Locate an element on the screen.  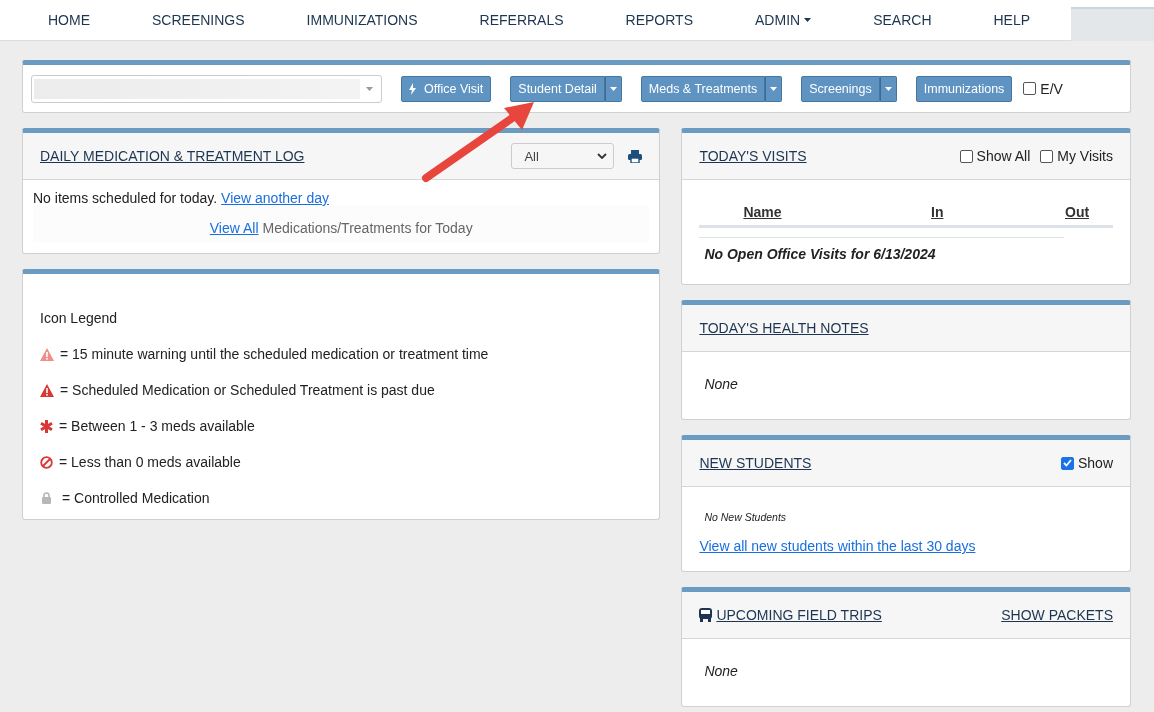
nav-link: IMMUNIZATIONS is located at coordinates (362, 20).